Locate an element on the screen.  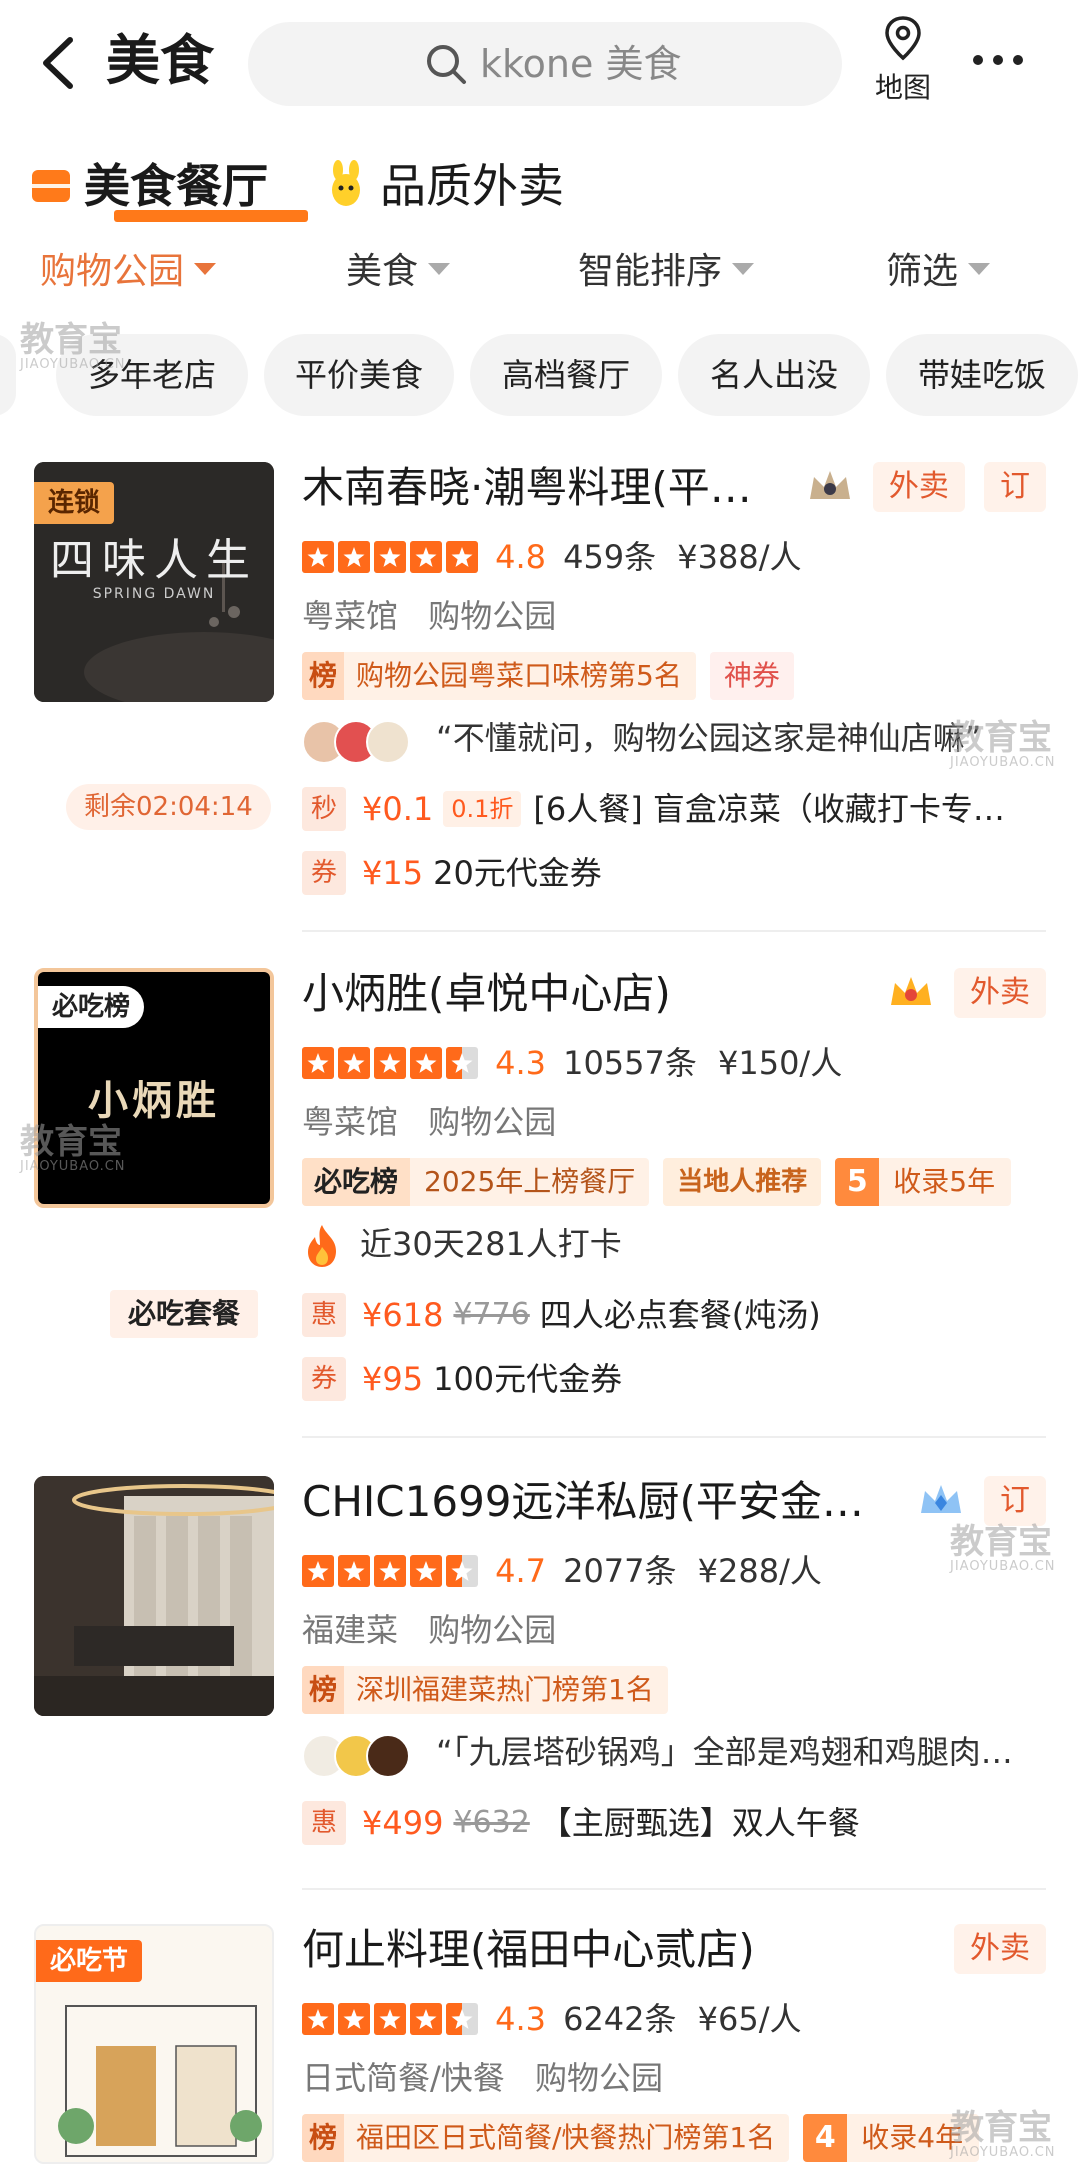
service-tags: 外卖 is located at coordinates (966, 994).